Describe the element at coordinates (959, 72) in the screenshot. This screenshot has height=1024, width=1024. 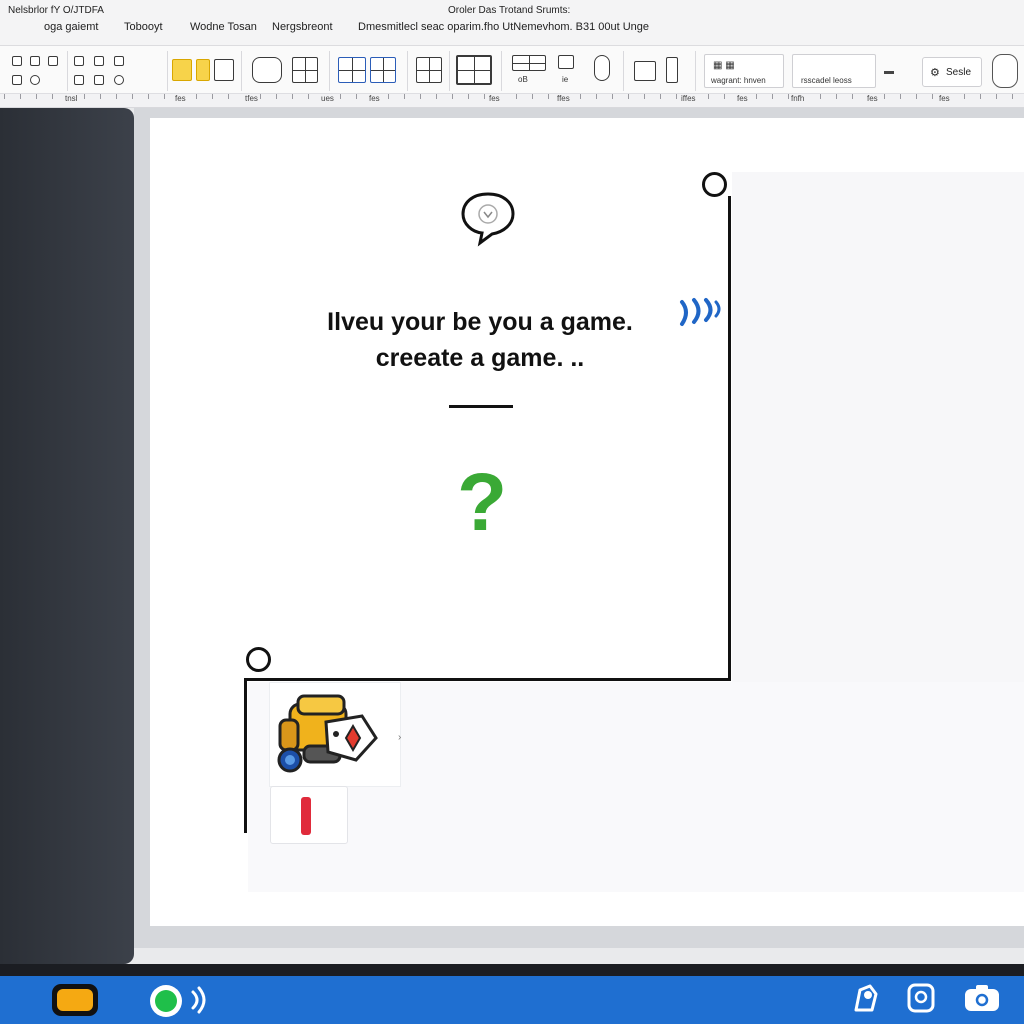
I see `styles-button-label: Sesle` at that location.